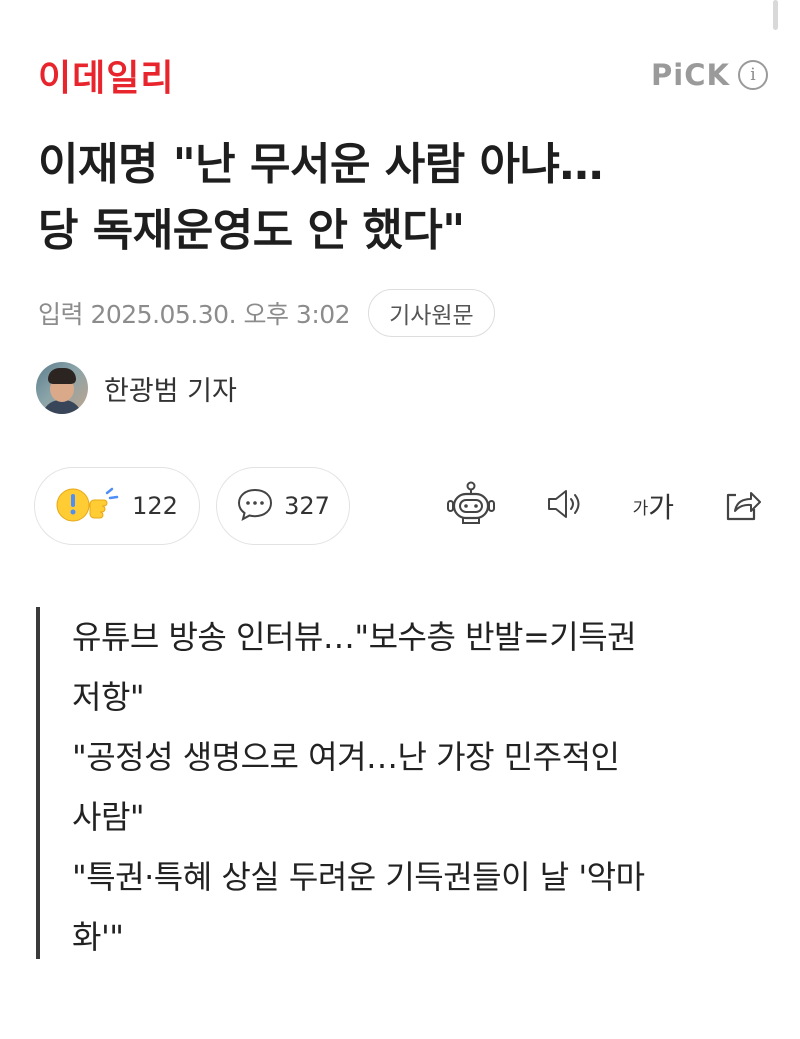 This screenshot has width=800, height=1039. I want to click on pick-badge: PiCK i, so click(709, 75).